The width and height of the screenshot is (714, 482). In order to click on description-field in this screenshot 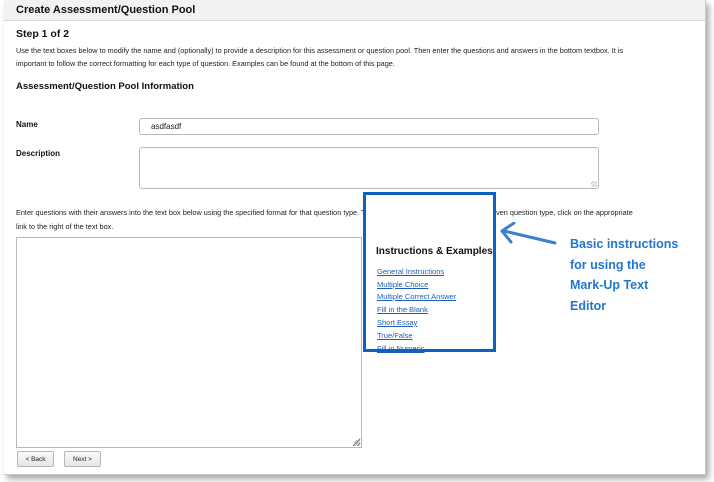, I will do `click(369, 168)`.